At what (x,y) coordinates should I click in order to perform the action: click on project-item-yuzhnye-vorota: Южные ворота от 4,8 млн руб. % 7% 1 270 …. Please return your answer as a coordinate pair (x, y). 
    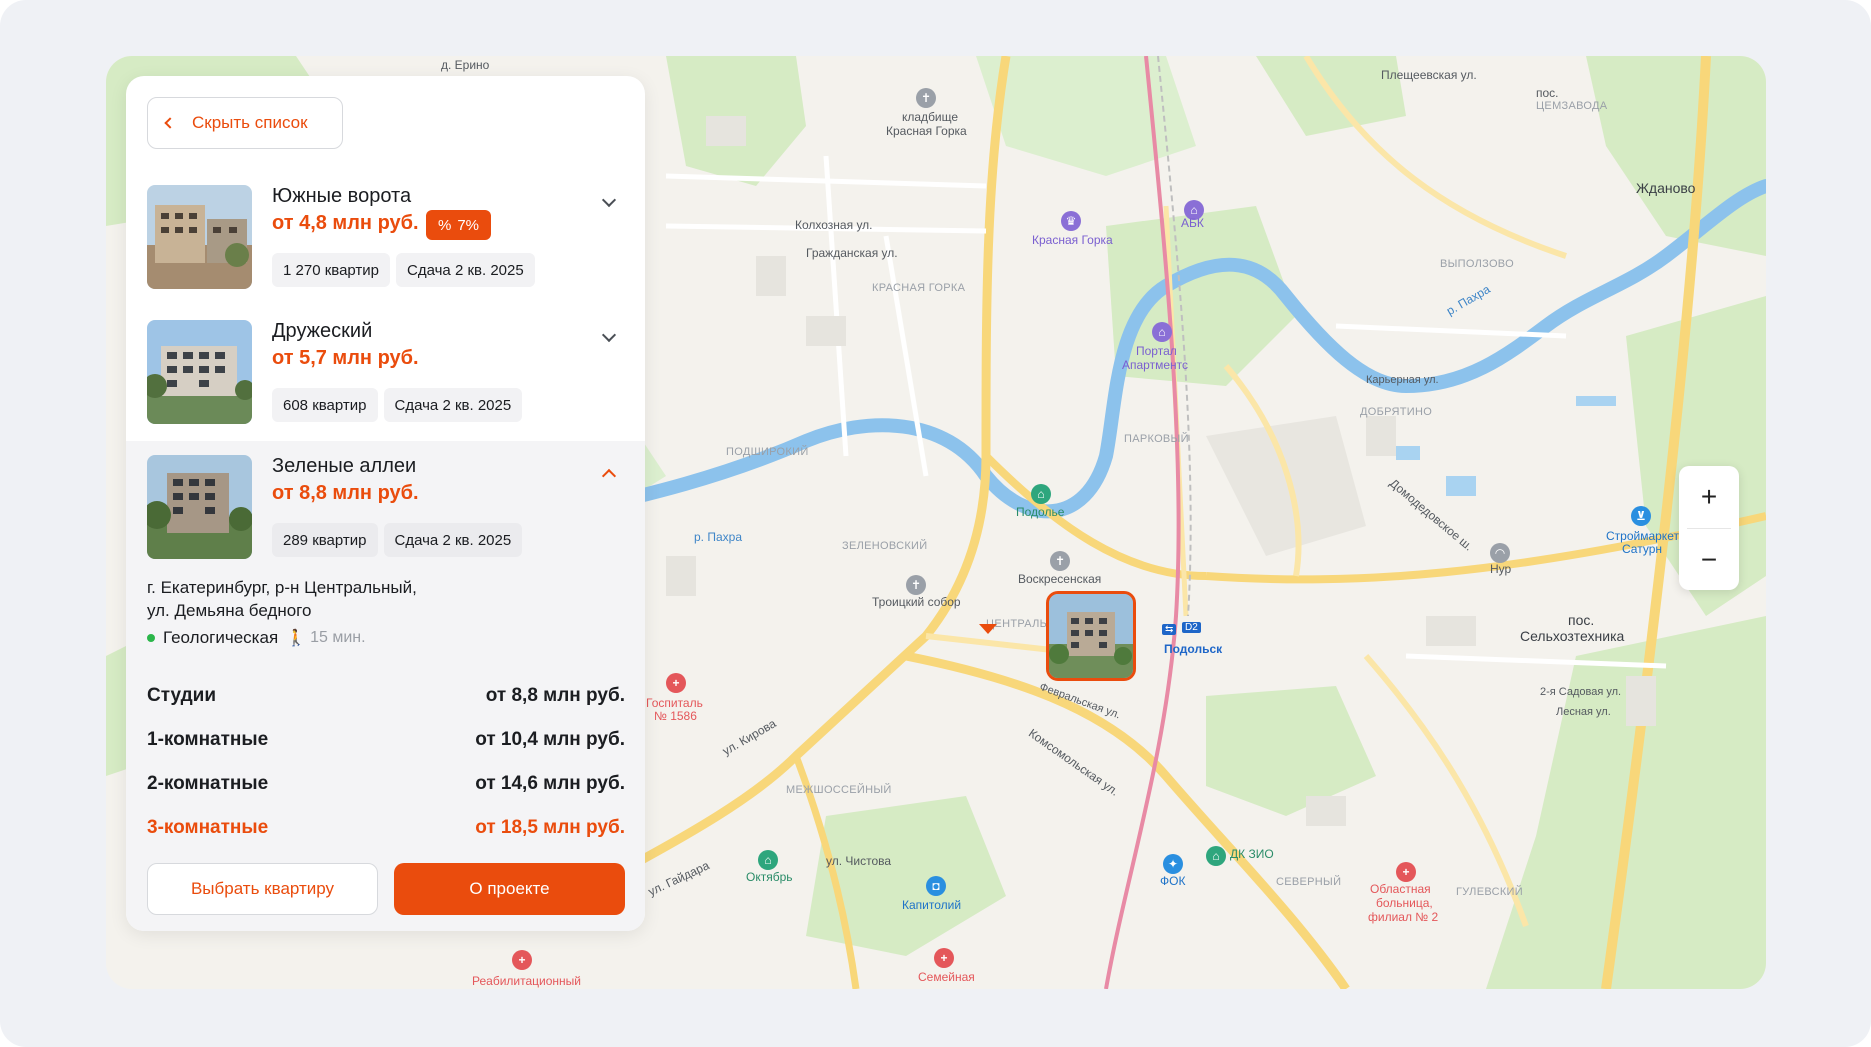
    Looking at the image, I should click on (385, 238).